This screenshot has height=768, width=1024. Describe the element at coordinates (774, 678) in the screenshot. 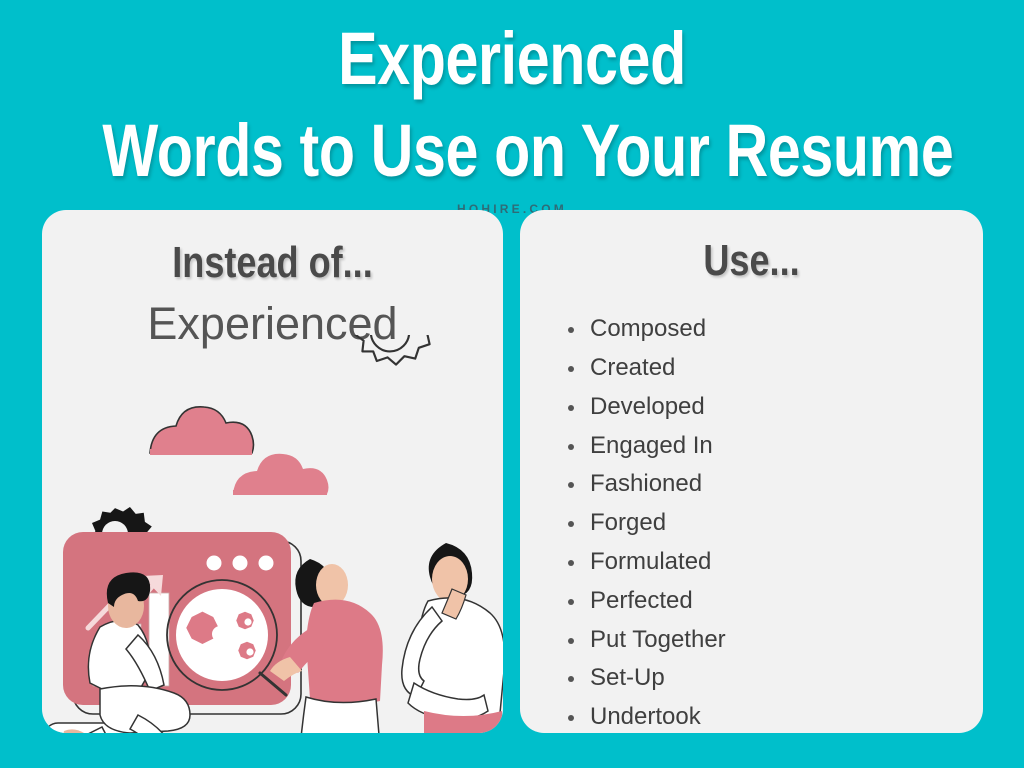

I see `list-item: Set-Up` at that location.